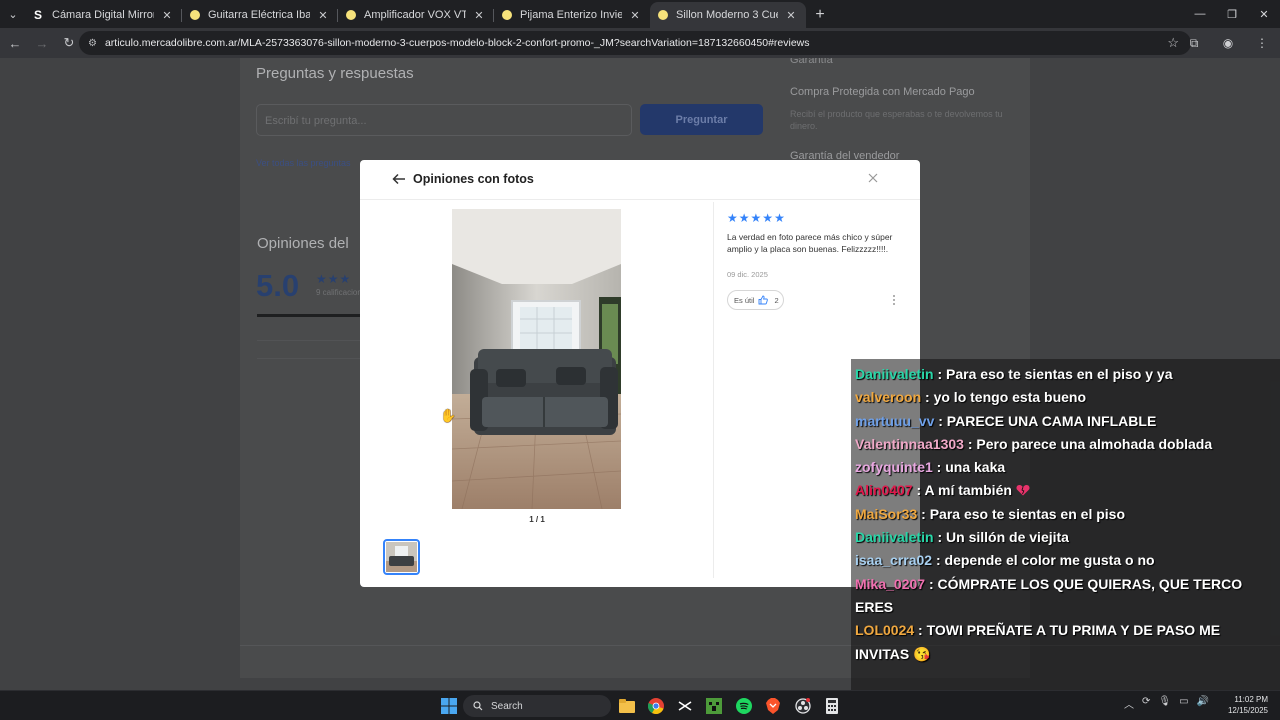 The height and width of the screenshot is (720, 1280). Describe the element at coordinates (69, 43) in the screenshot. I see `reload-icon: ↻` at that location.